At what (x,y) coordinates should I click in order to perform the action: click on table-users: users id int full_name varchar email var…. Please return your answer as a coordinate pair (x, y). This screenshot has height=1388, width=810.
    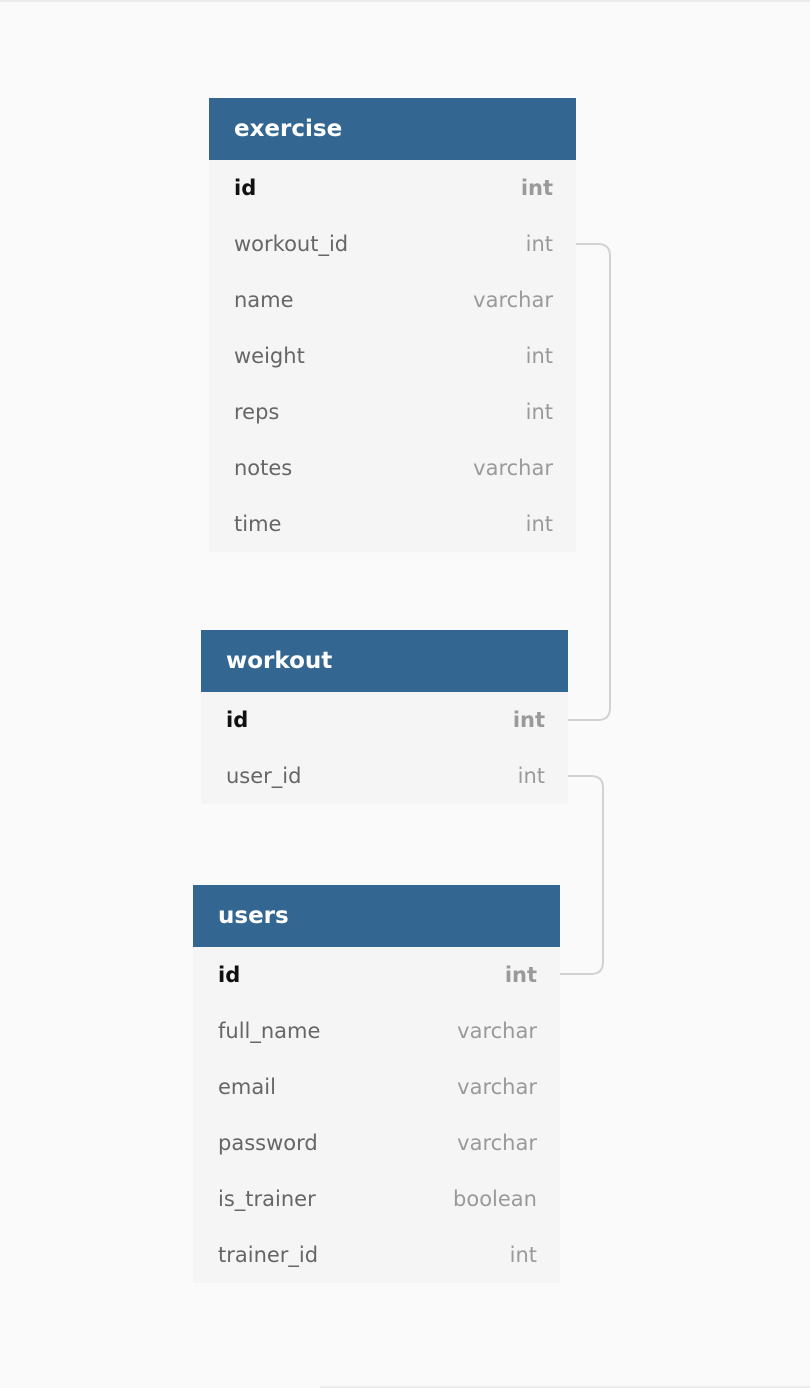
    Looking at the image, I should click on (376, 1084).